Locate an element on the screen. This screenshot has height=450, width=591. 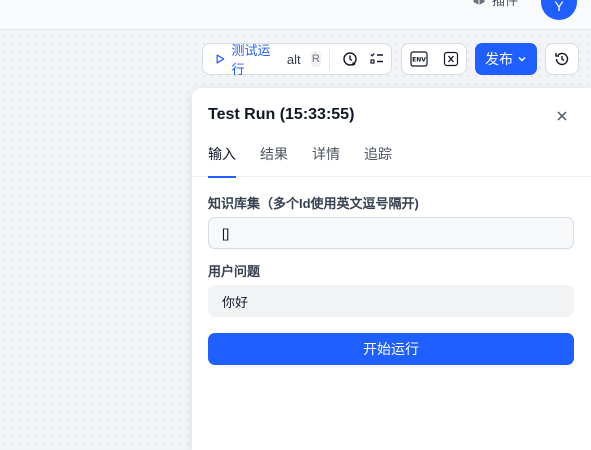
start-run-button: 开始运行 is located at coordinates (391, 349).